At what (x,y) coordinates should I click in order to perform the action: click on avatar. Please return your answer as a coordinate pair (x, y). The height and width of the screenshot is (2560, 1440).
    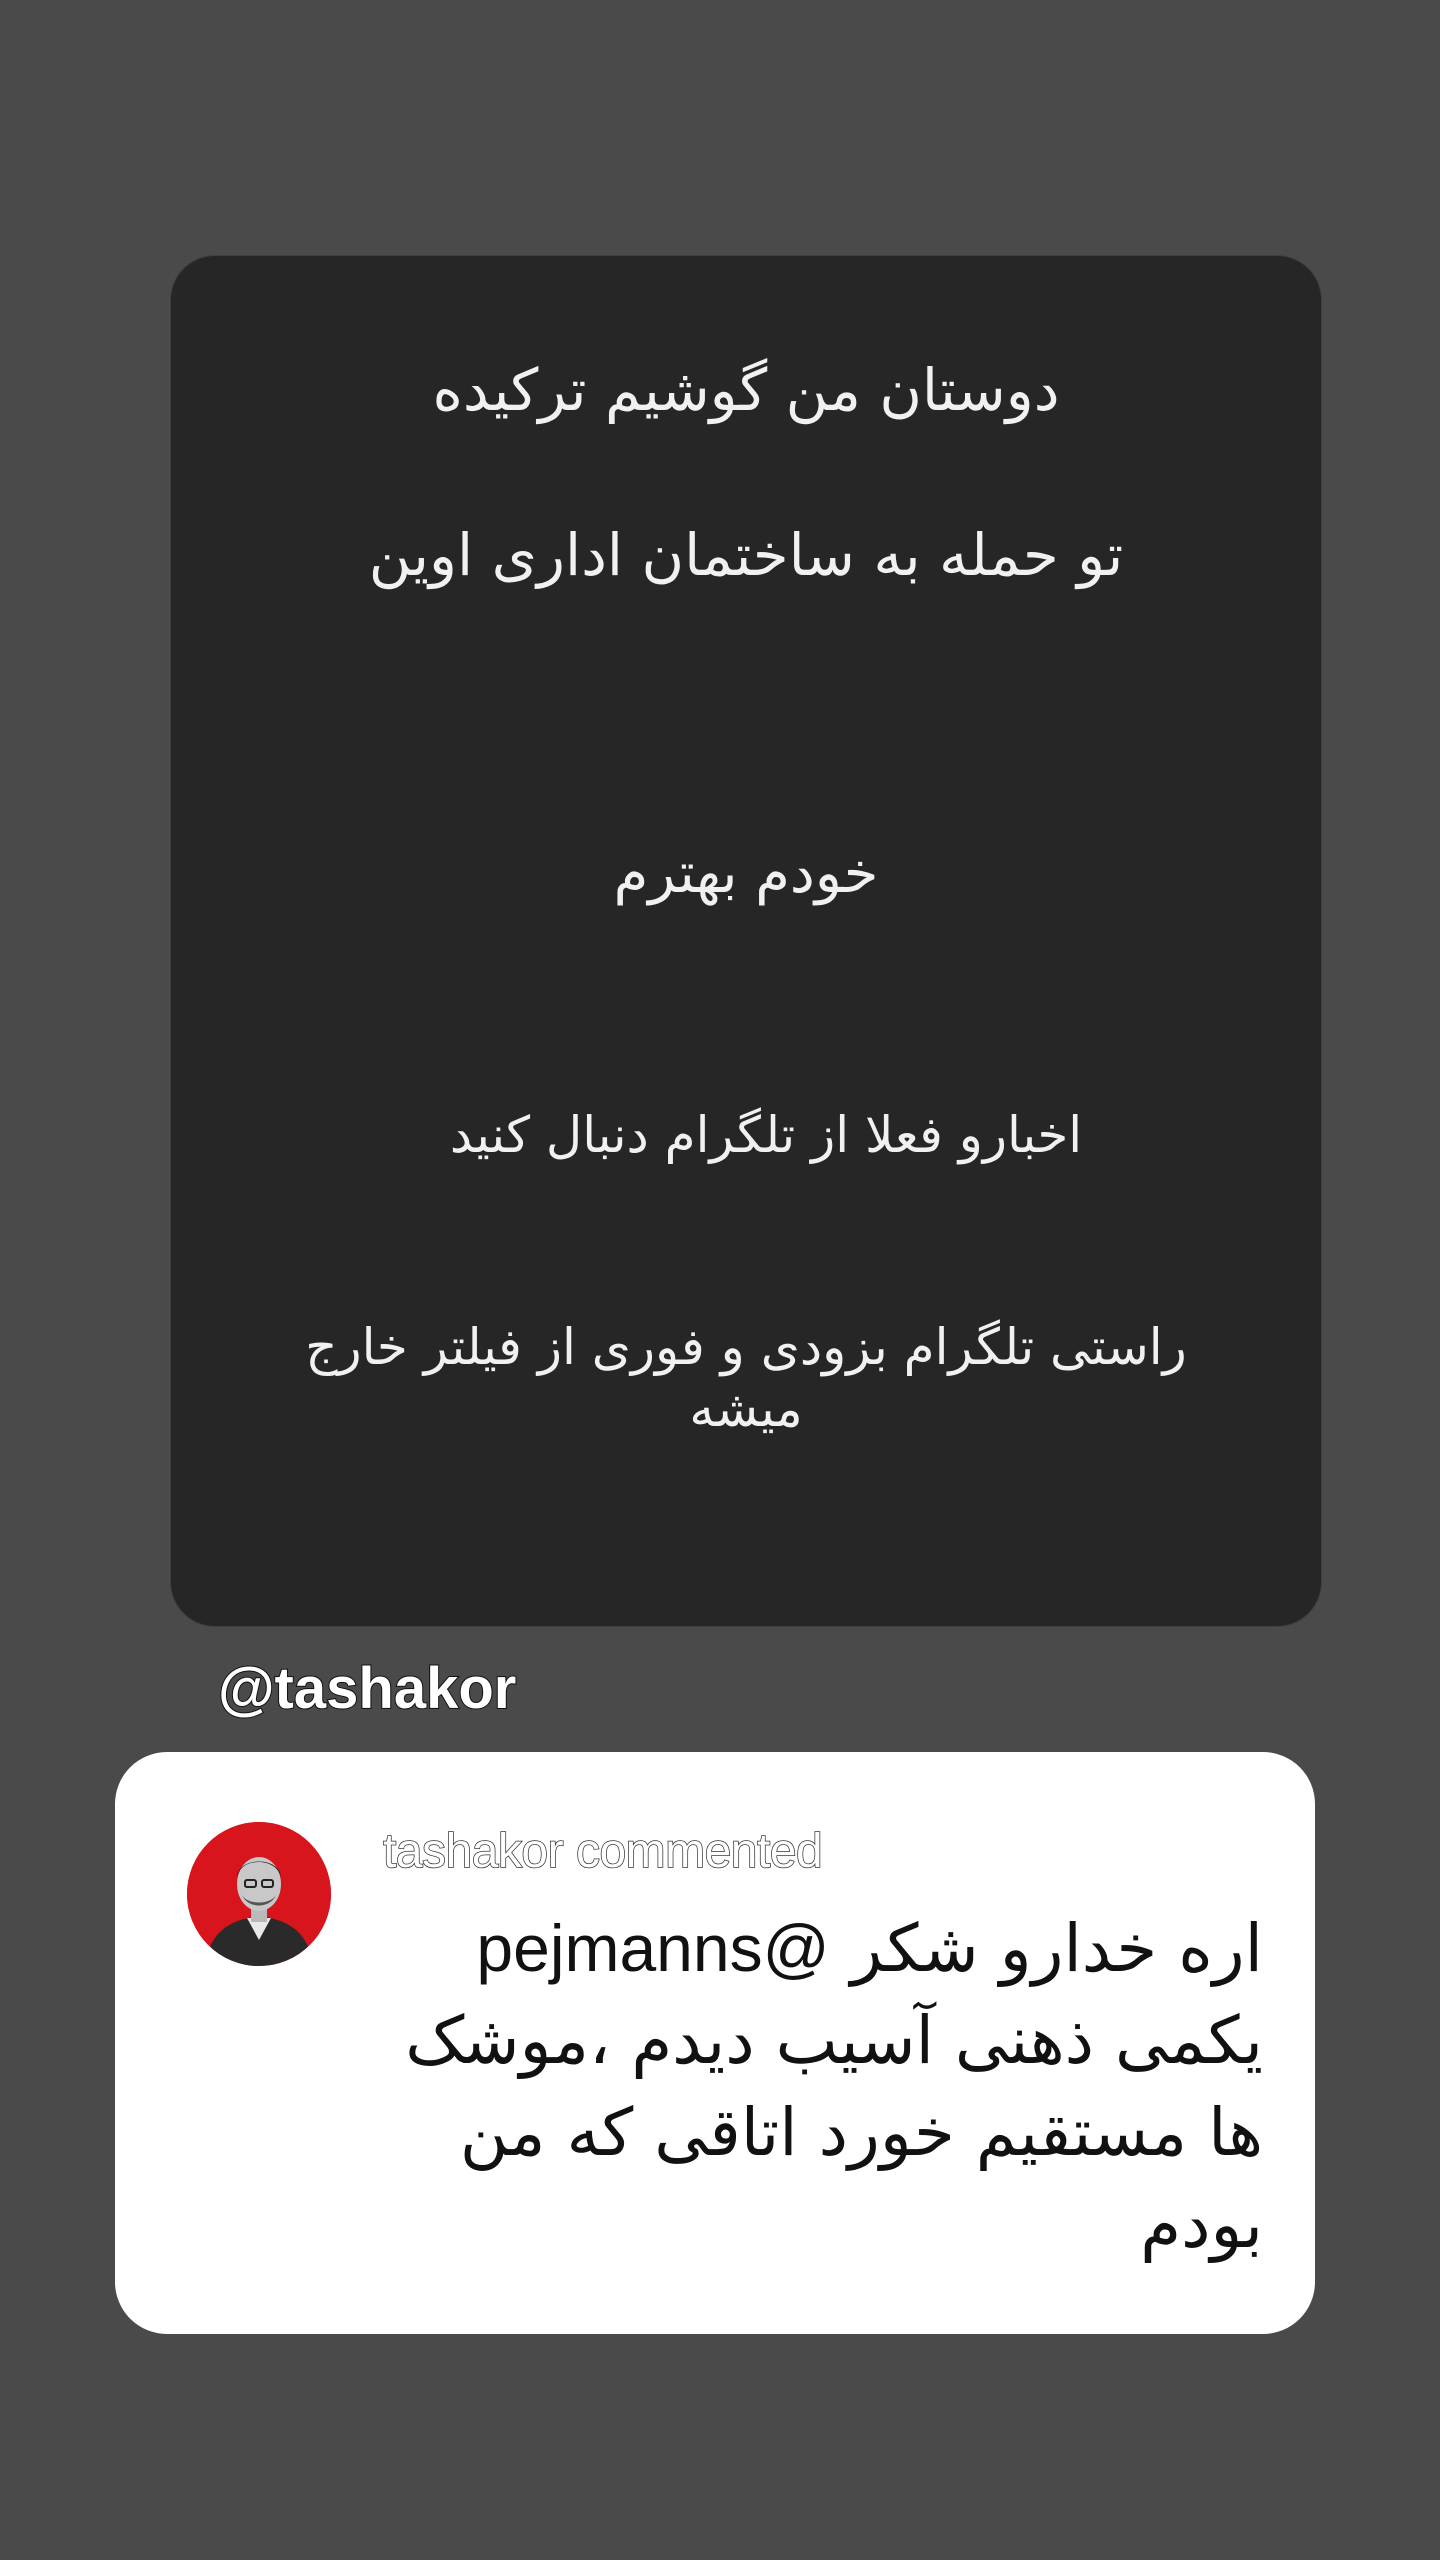
    Looking at the image, I should click on (259, 1894).